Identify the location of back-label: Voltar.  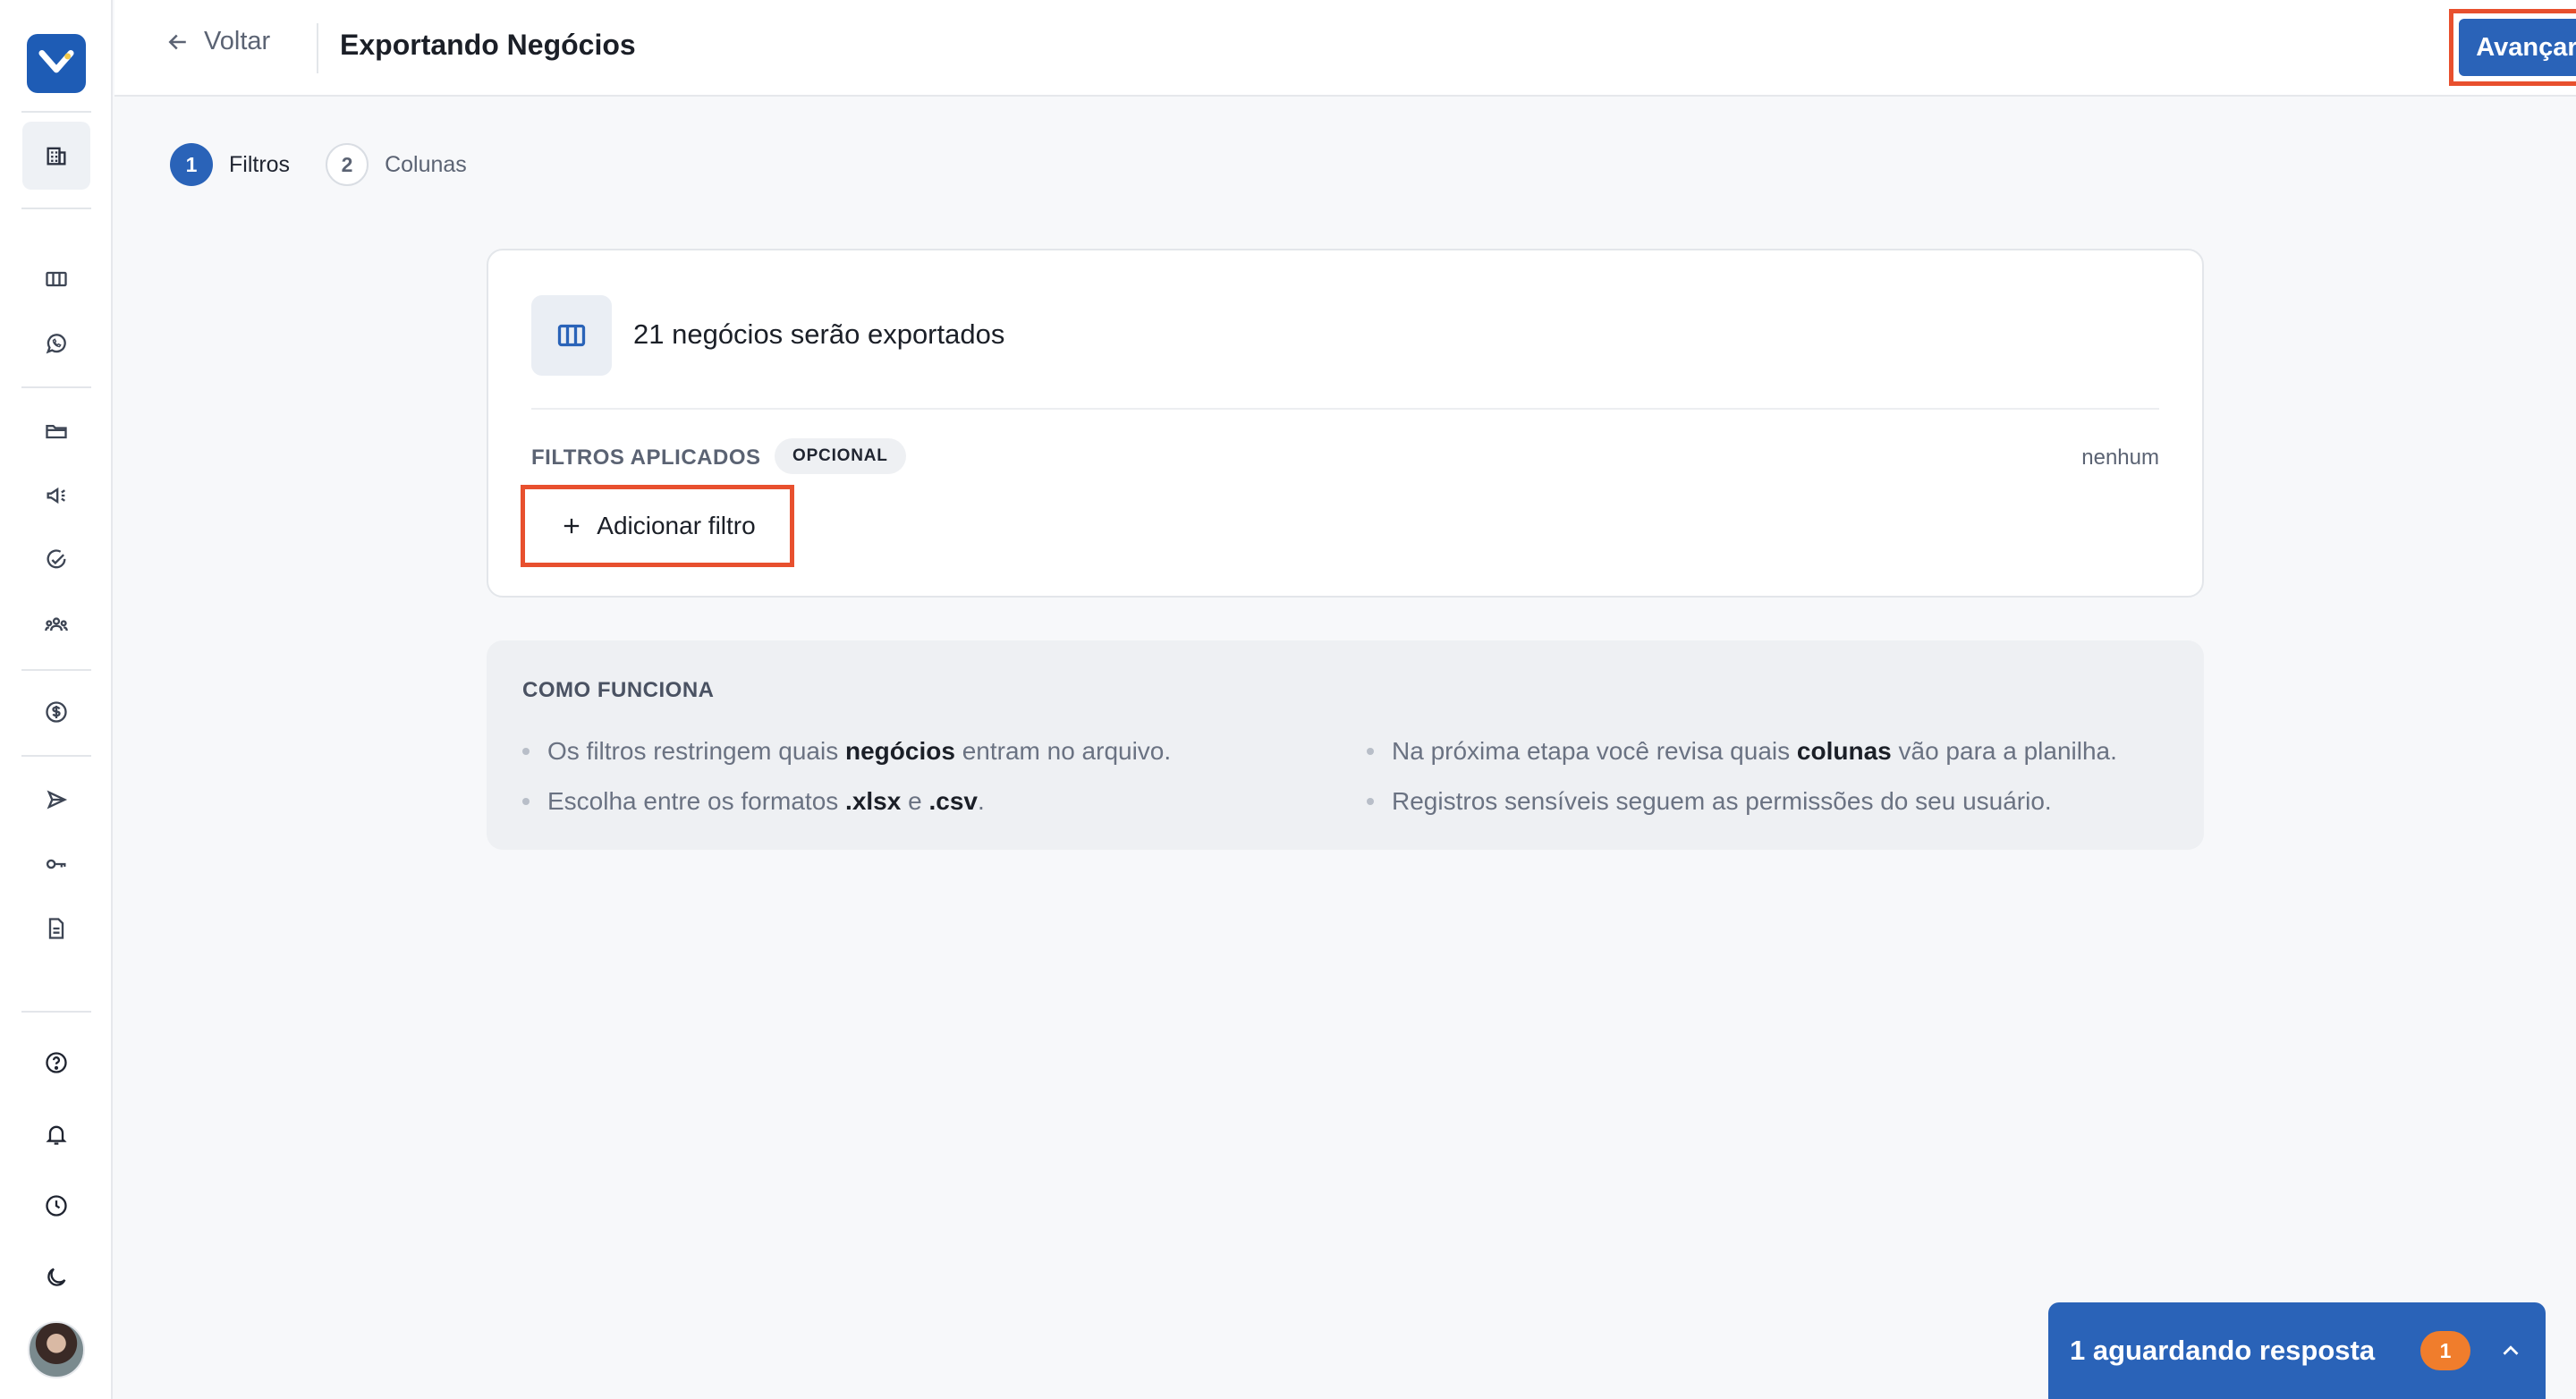
(237, 41).